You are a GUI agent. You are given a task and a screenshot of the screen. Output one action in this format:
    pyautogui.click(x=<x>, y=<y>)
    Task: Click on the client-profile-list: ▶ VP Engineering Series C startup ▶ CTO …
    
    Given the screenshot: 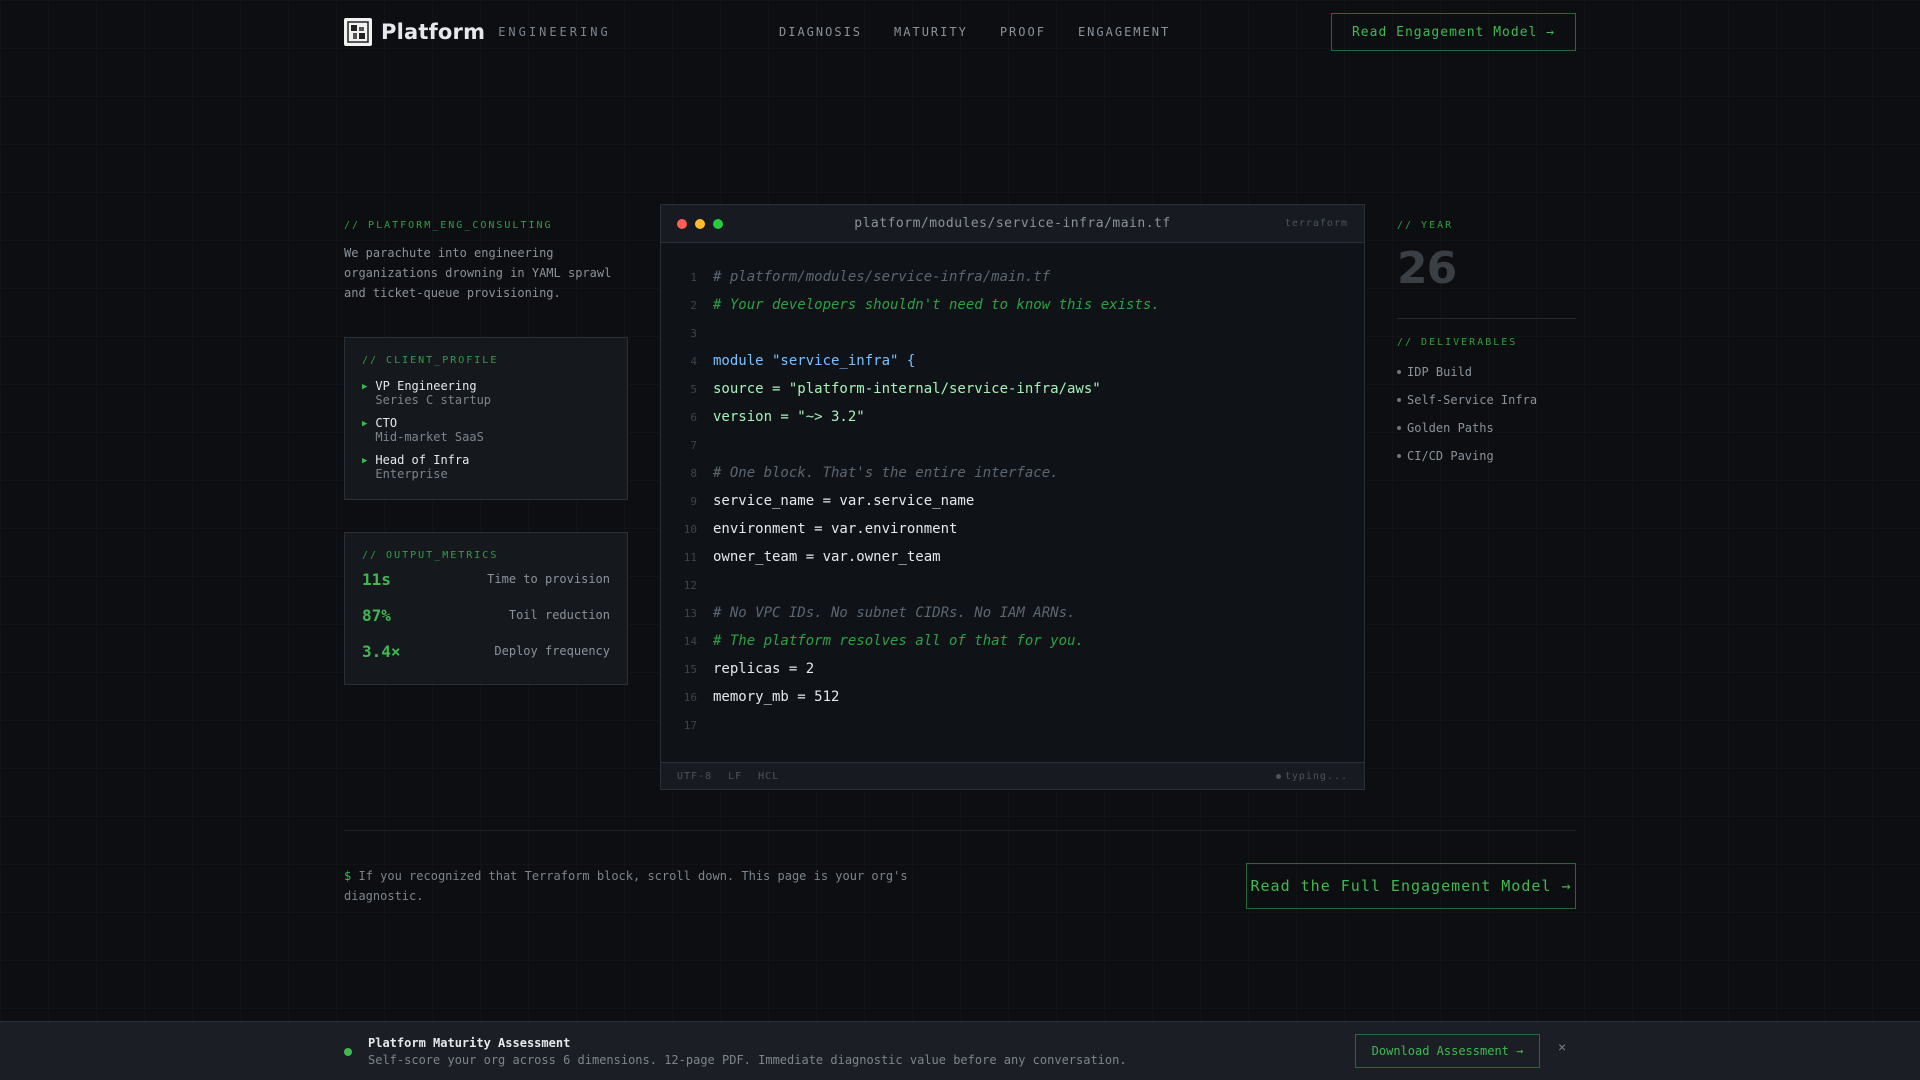 What is the action you would take?
    pyautogui.click(x=486, y=430)
    